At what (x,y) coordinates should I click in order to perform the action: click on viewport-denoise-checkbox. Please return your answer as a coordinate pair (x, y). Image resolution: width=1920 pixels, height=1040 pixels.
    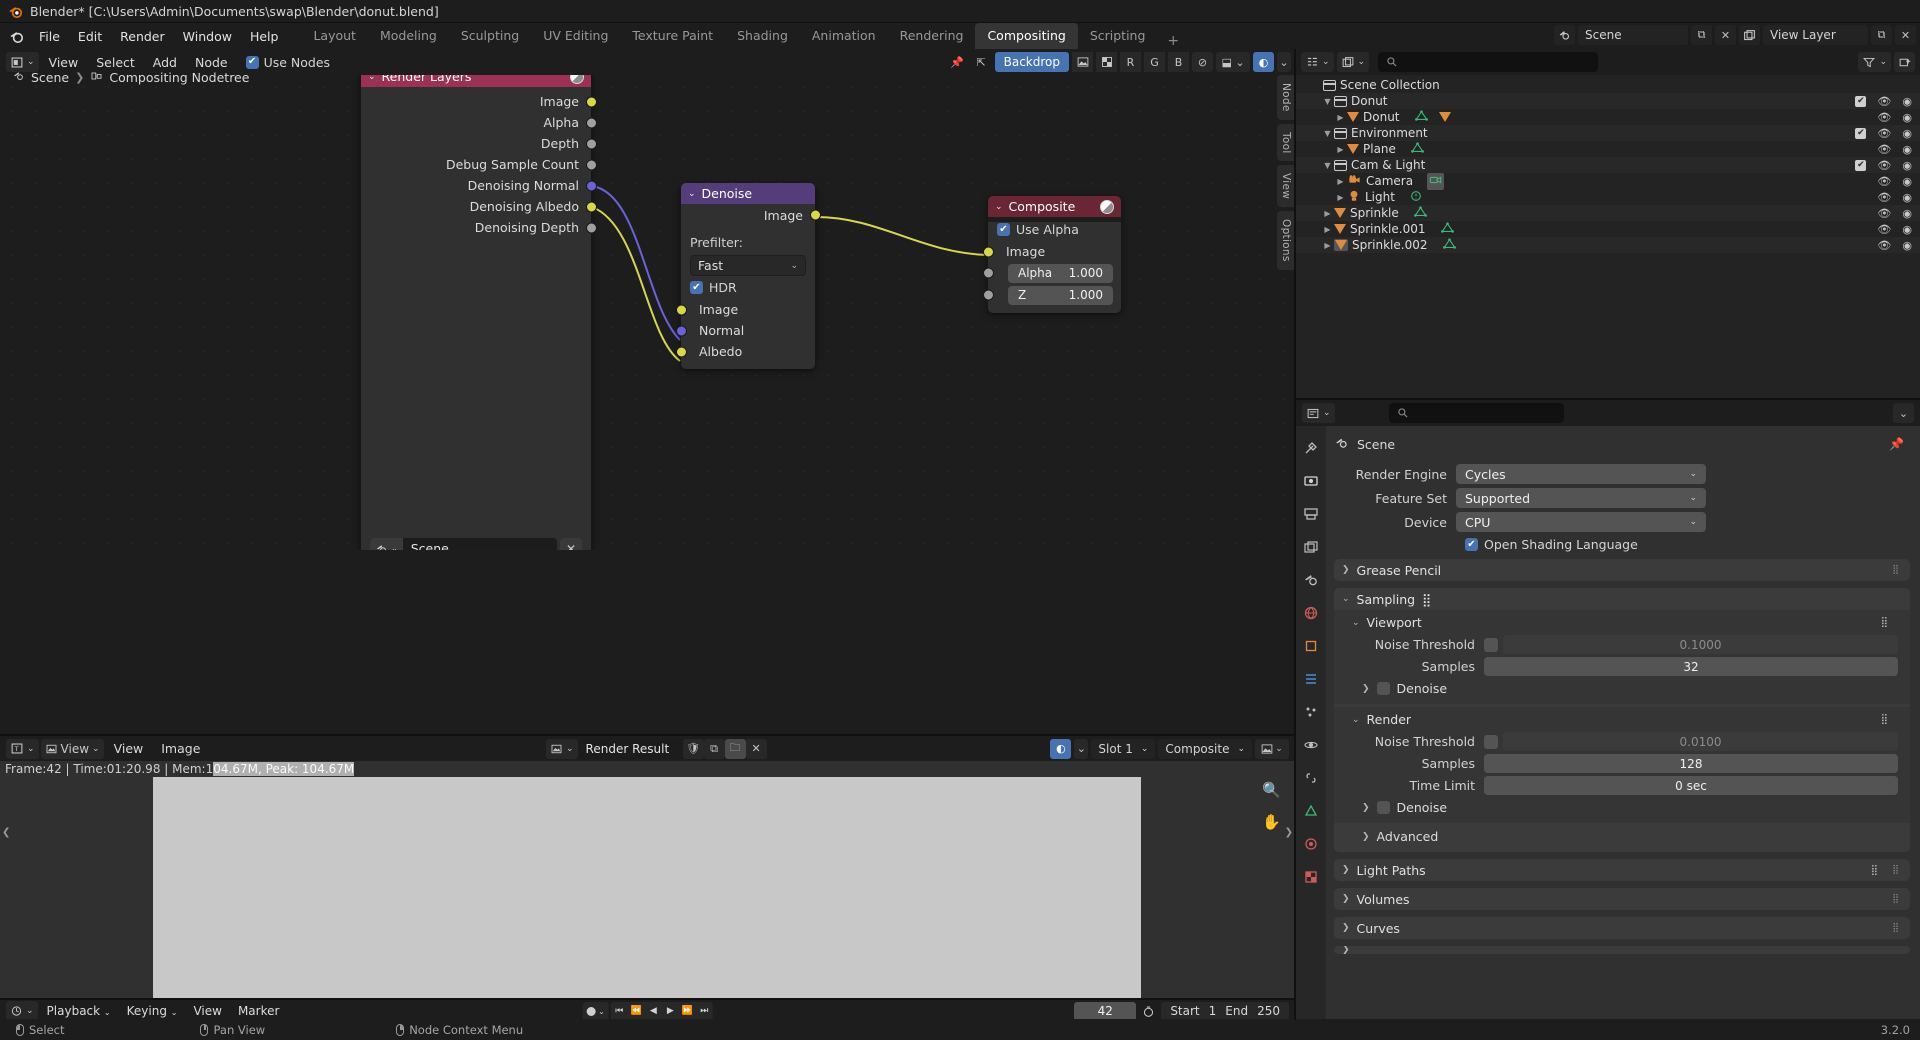
    Looking at the image, I should click on (1383, 688).